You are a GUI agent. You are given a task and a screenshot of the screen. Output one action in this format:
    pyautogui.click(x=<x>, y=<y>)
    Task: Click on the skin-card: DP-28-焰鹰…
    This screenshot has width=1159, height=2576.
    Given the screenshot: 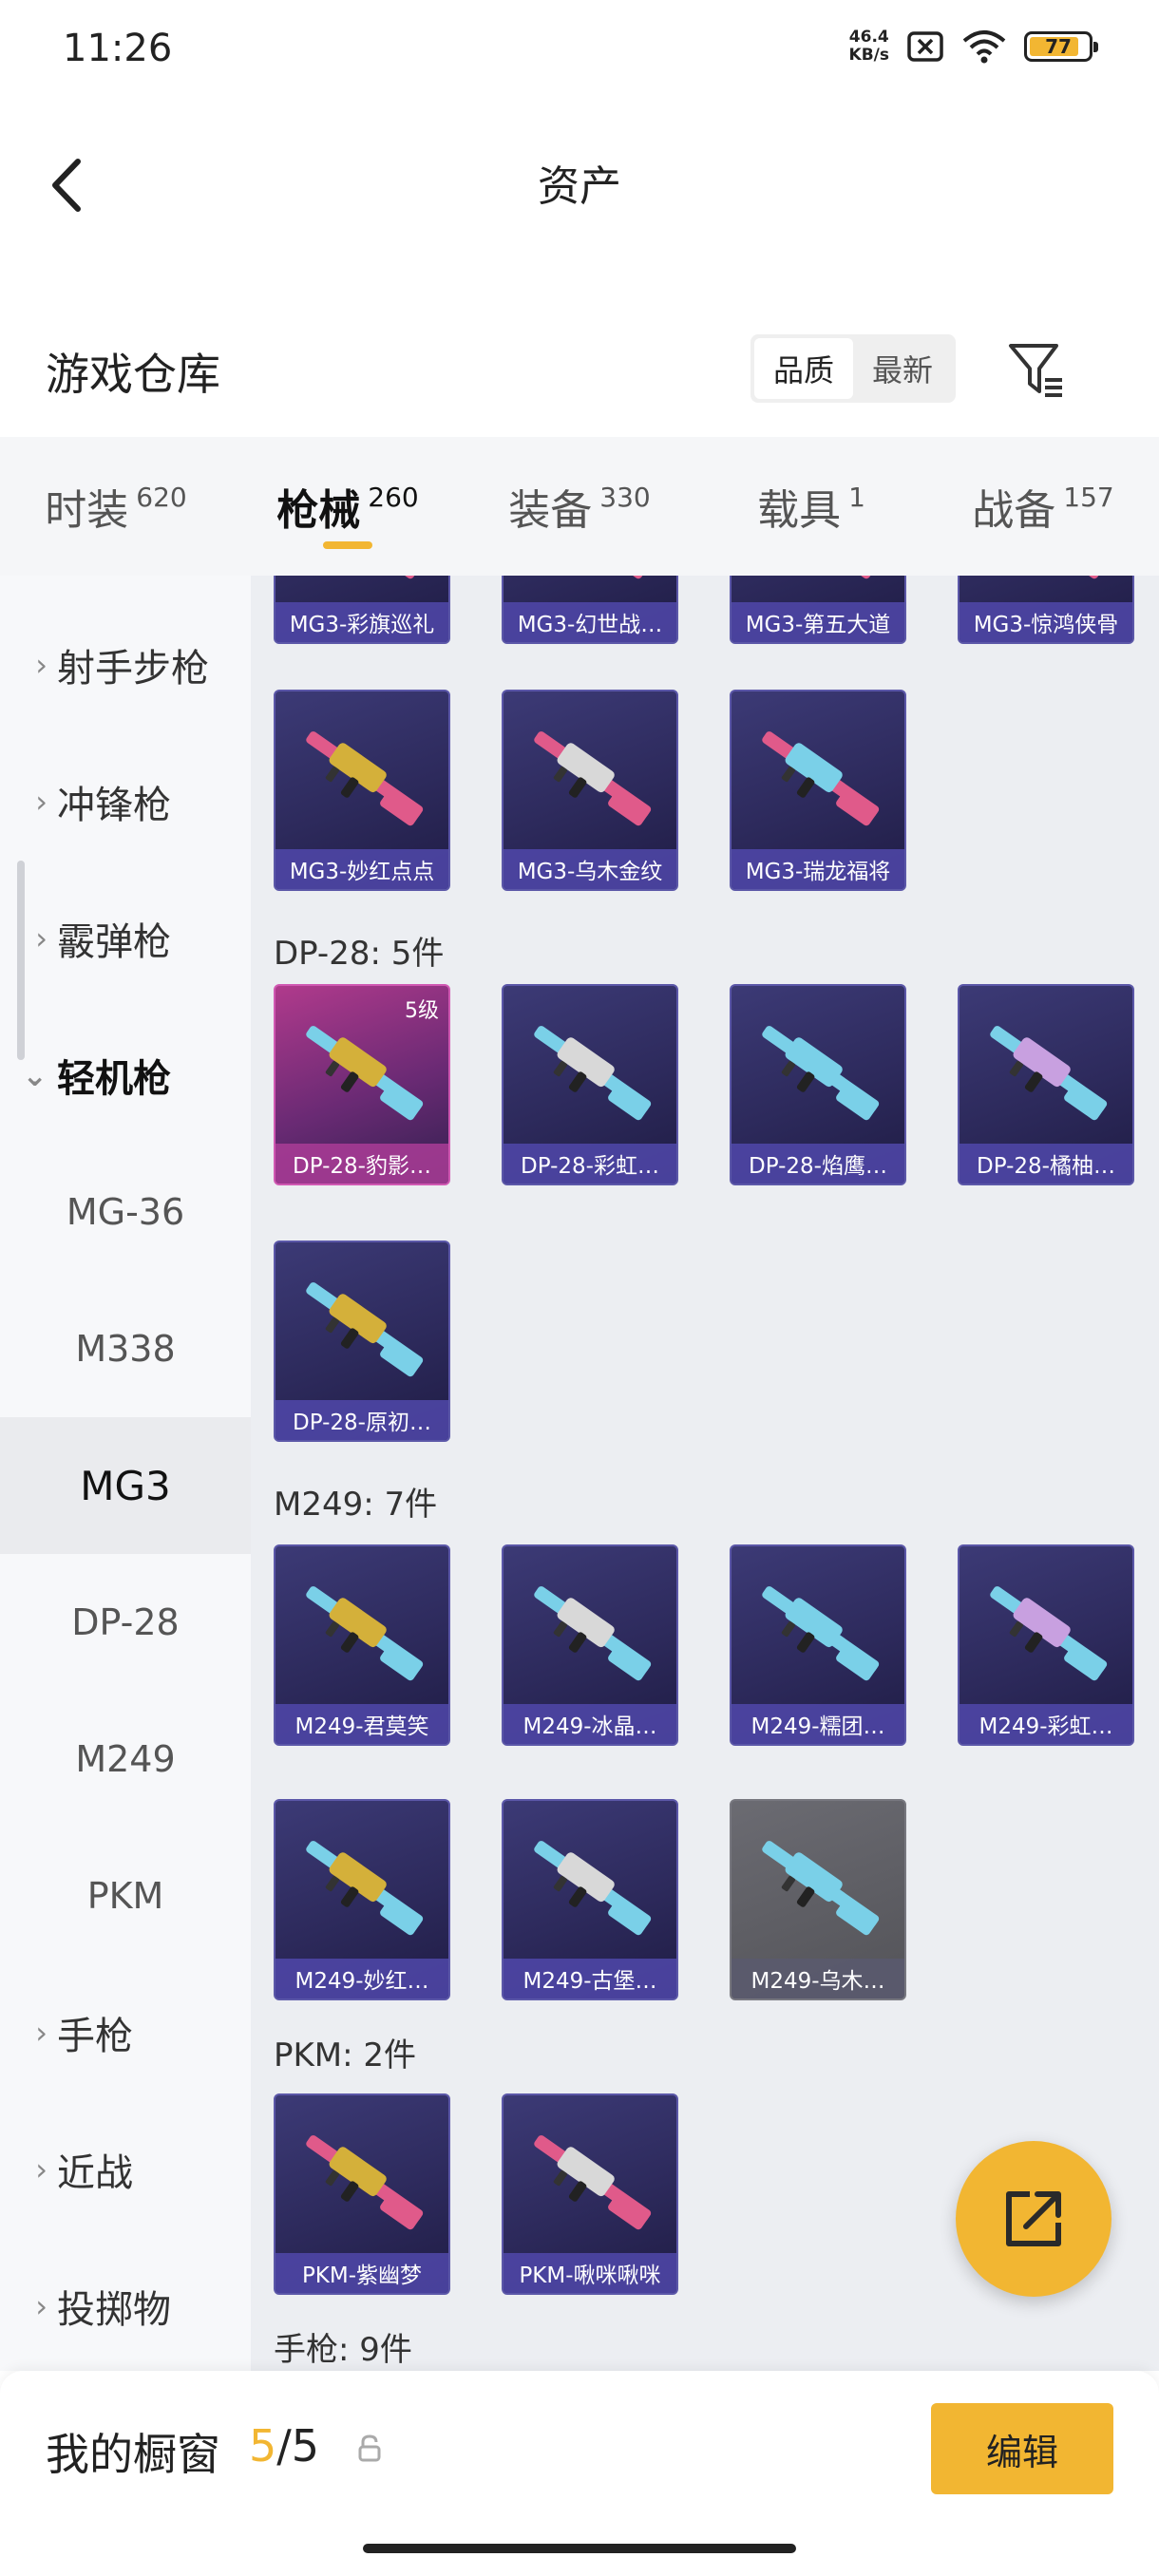 What is the action you would take?
    pyautogui.click(x=818, y=1084)
    